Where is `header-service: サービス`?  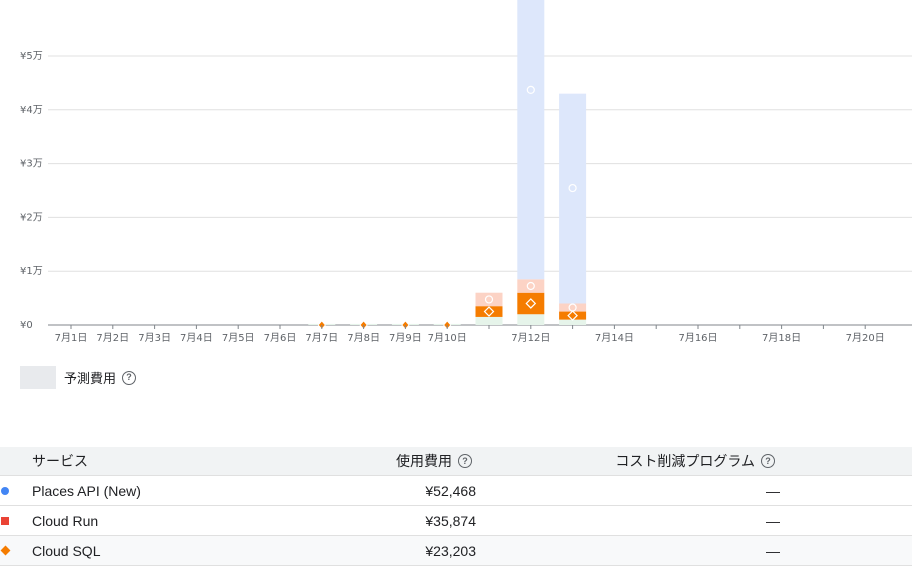 header-service: サービス is located at coordinates (60, 461).